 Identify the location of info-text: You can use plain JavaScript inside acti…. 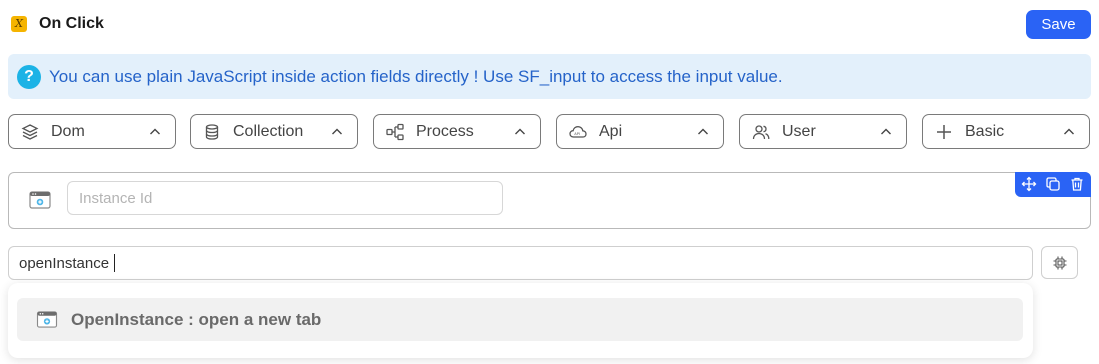
(416, 76).